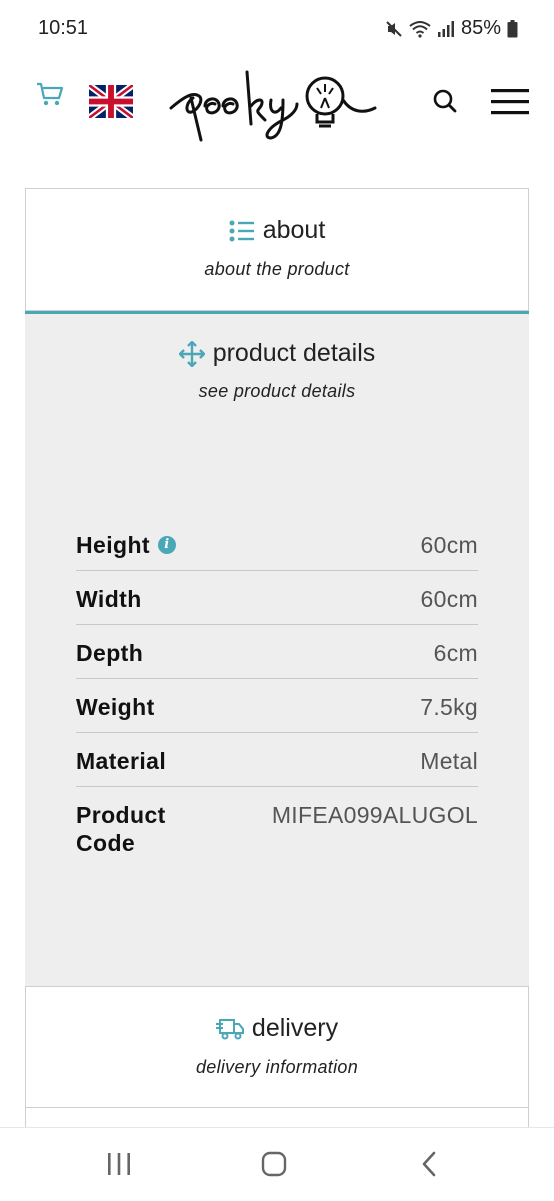 The width and height of the screenshot is (554, 1201). Describe the element at coordinates (512, 28) in the screenshot. I see `battery-icon` at that location.